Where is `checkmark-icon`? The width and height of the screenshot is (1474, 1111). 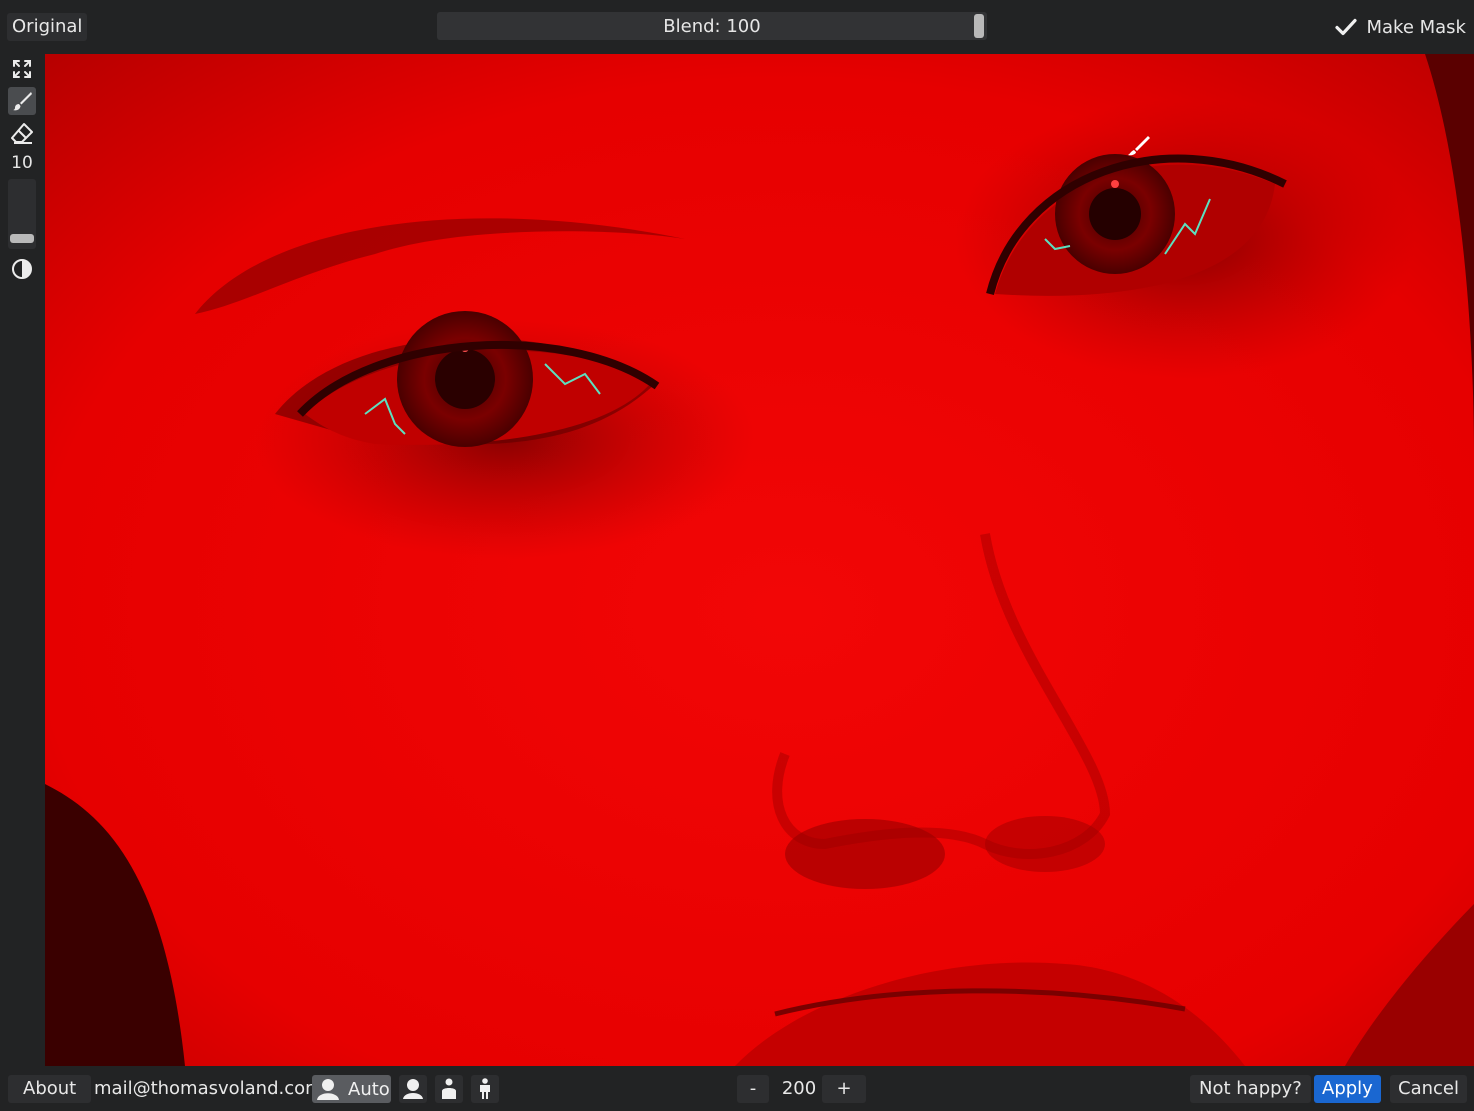 checkmark-icon is located at coordinates (1346, 27).